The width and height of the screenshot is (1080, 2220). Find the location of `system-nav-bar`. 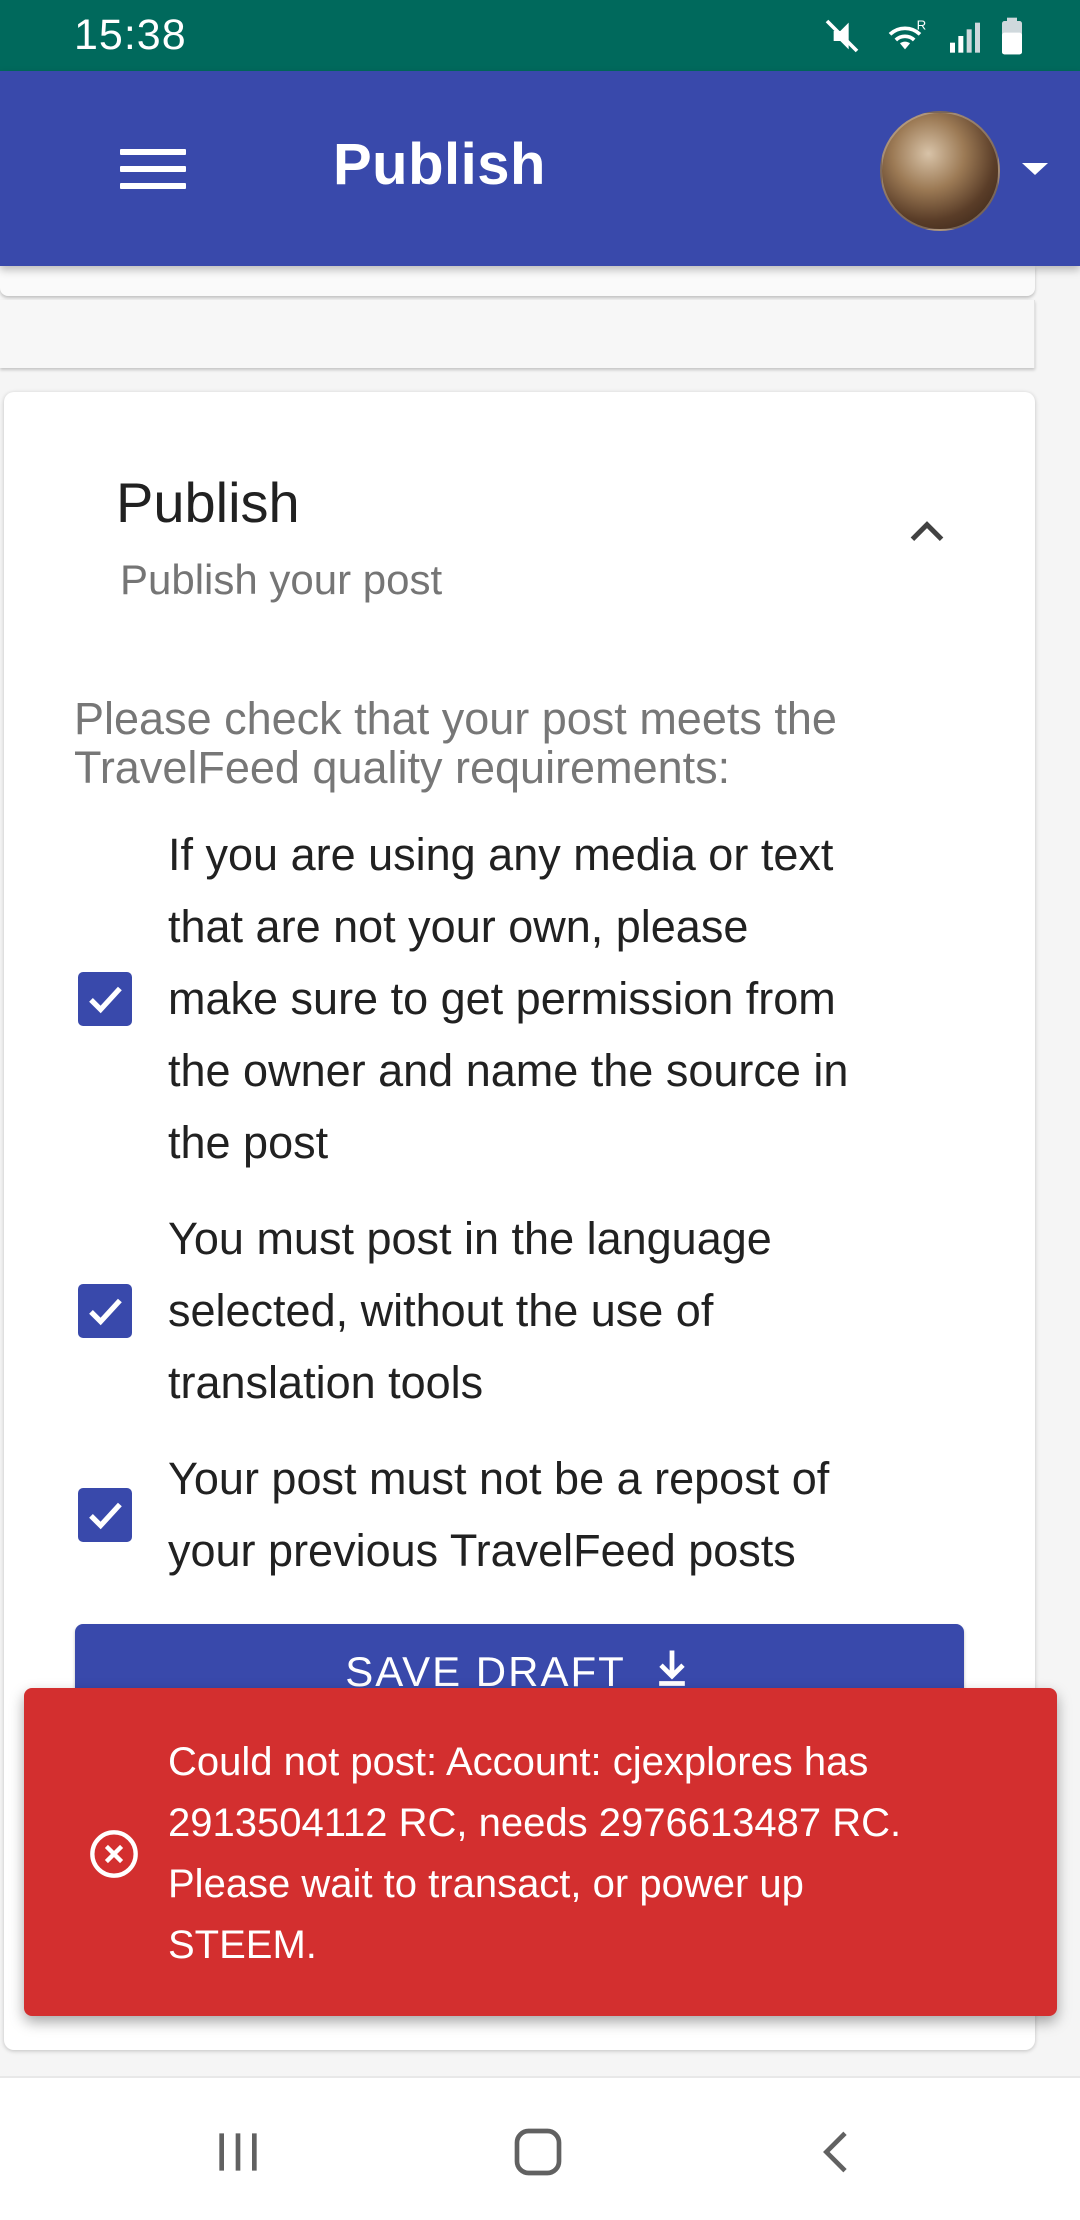

system-nav-bar is located at coordinates (540, 2148).